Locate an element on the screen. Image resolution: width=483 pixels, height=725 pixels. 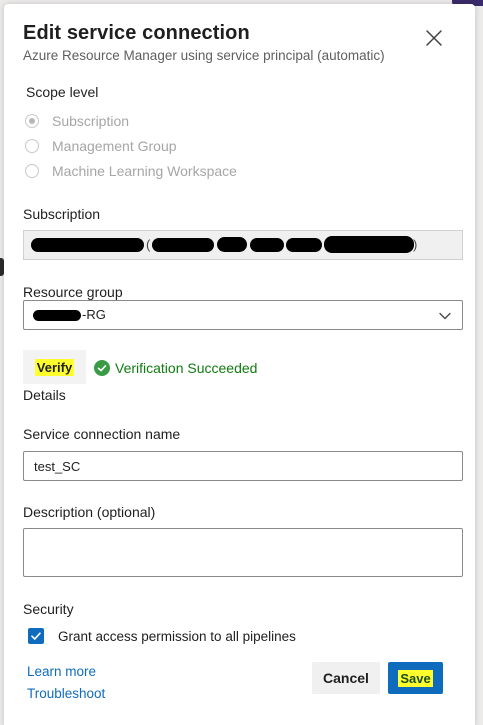
scope-option-subscription: Subscription is located at coordinates (77, 121).